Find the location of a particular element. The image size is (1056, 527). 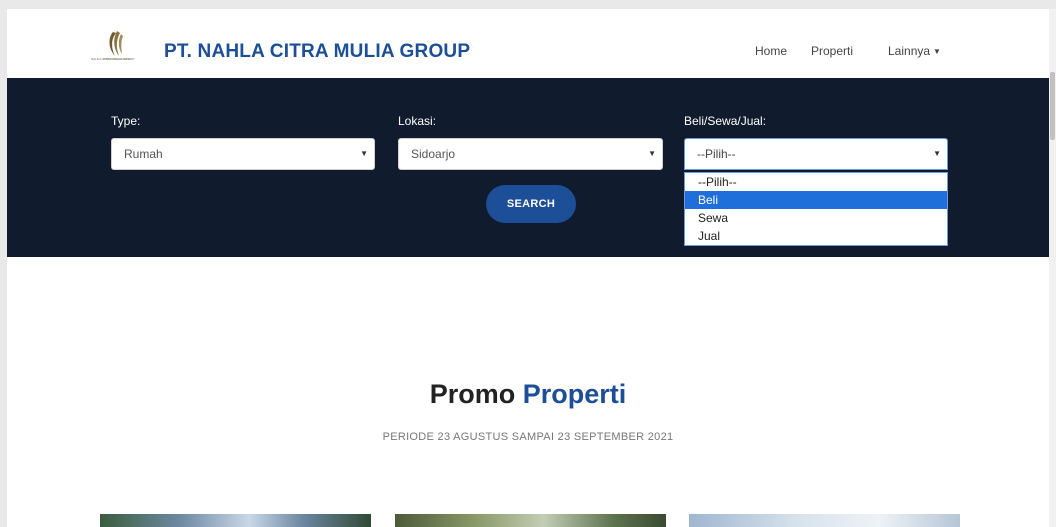

beli-select-value: --Pilih-- is located at coordinates (716, 154).